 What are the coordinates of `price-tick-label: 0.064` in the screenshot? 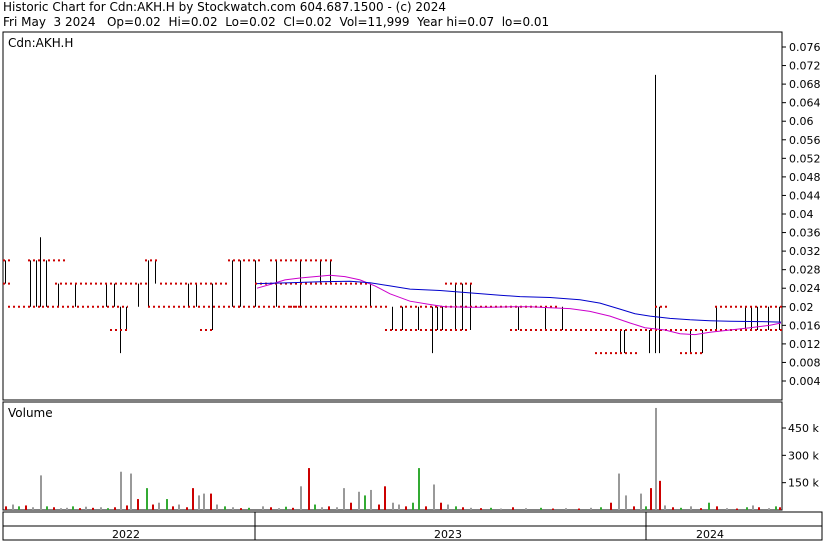 It's located at (805, 103).